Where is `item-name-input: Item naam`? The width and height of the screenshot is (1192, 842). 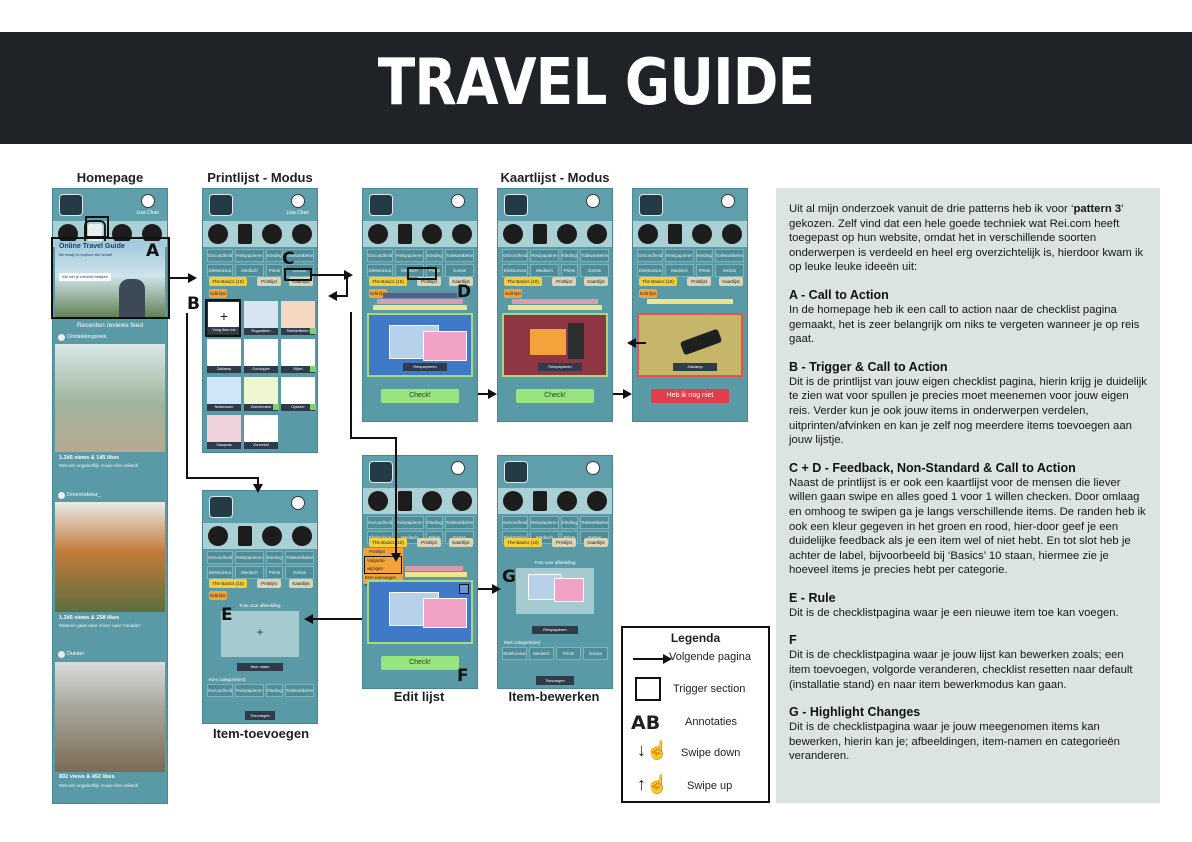 item-name-input: Item naam is located at coordinates (260, 667).